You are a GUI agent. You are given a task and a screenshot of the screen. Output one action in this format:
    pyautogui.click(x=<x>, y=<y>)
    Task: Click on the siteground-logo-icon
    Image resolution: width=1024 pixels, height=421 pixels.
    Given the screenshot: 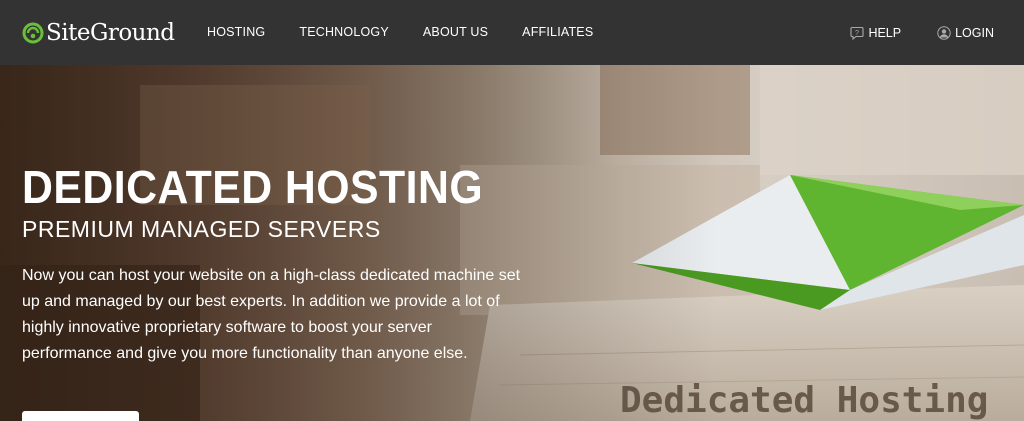 What is the action you would take?
    pyautogui.click(x=33, y=33)
    